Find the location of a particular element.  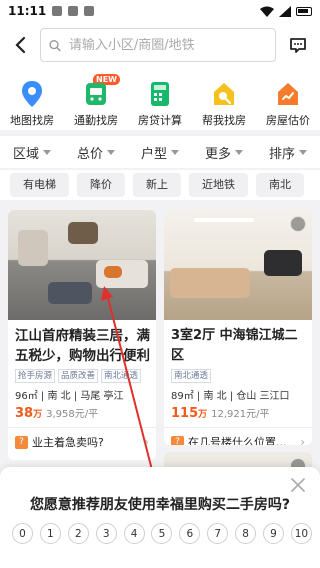

filter-area: 区域 is located at coordinates (32, 152).